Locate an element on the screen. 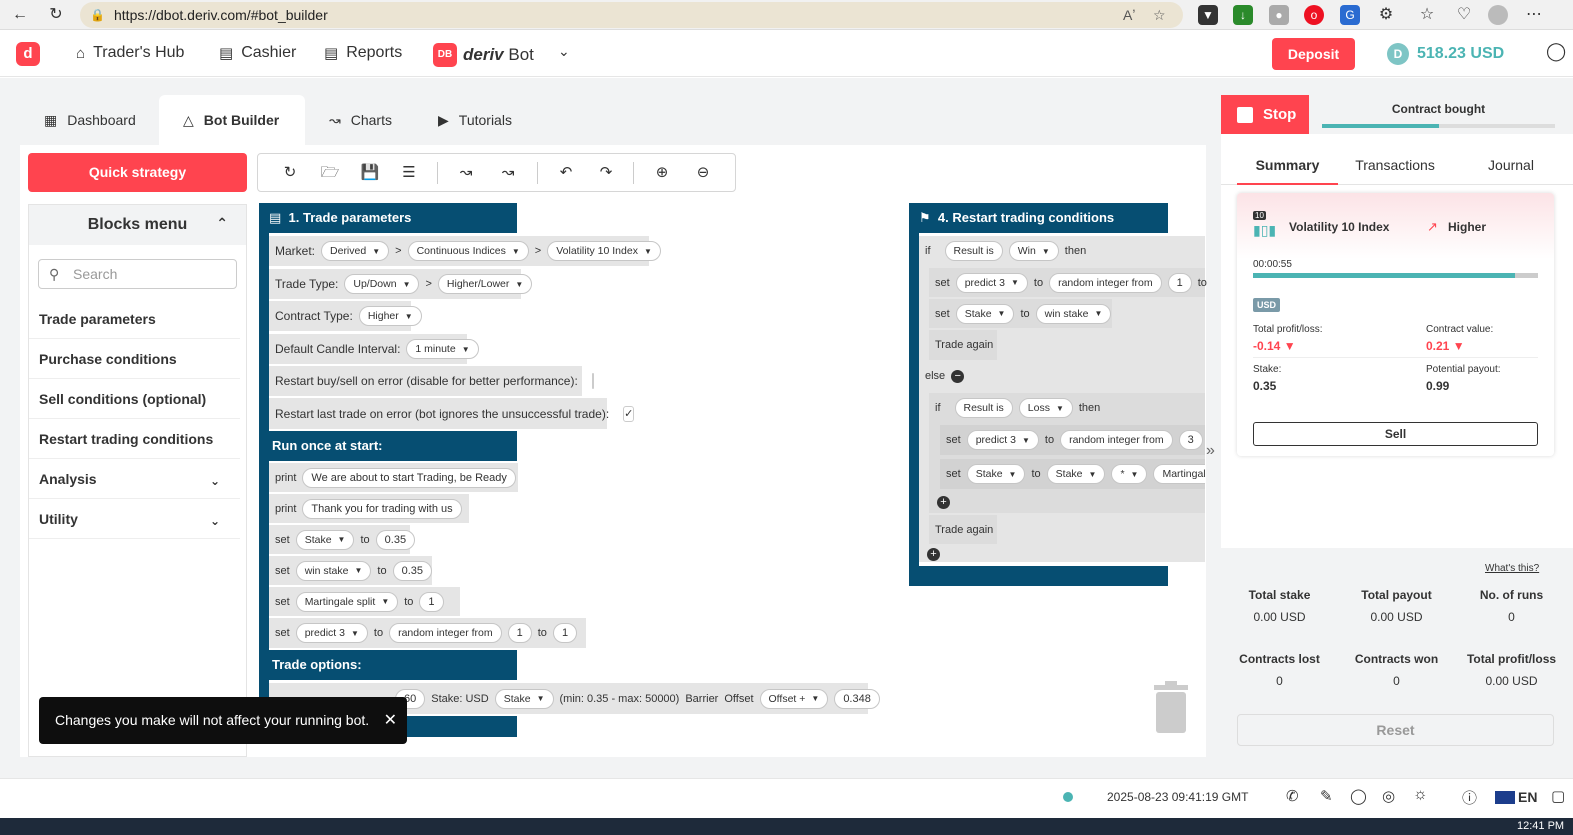 This screenshot has width=1573, height=835. variable-dropdown: Martingale s is located at coordinates (1179, 474).